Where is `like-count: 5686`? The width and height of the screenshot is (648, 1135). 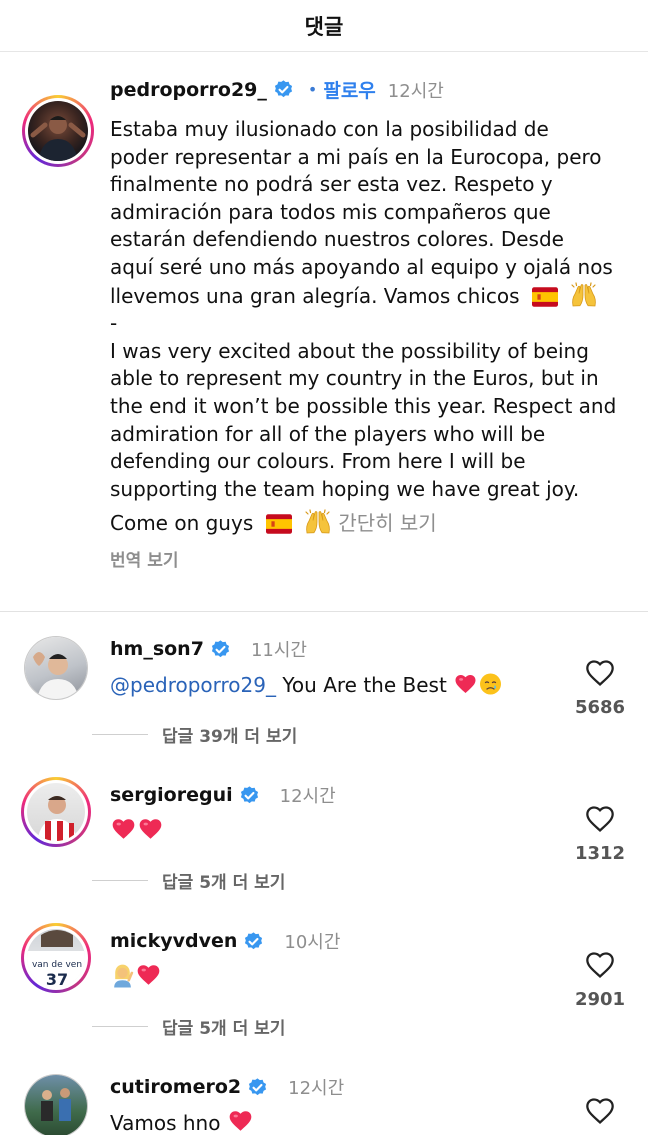 like-count: 5686 is located at coordinates (600, 707).